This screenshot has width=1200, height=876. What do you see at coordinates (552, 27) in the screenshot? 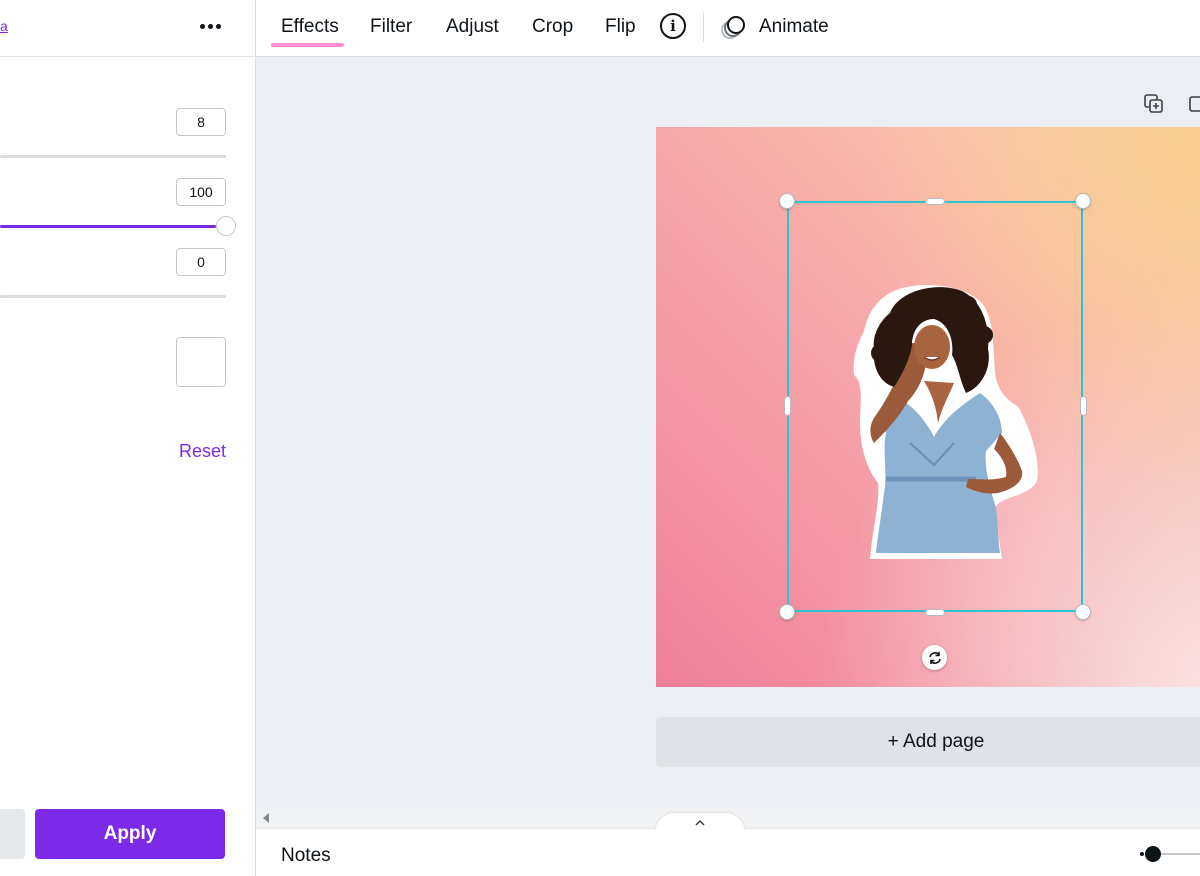
I see `tab-crop: Crop` at bounding box center [552, 27].